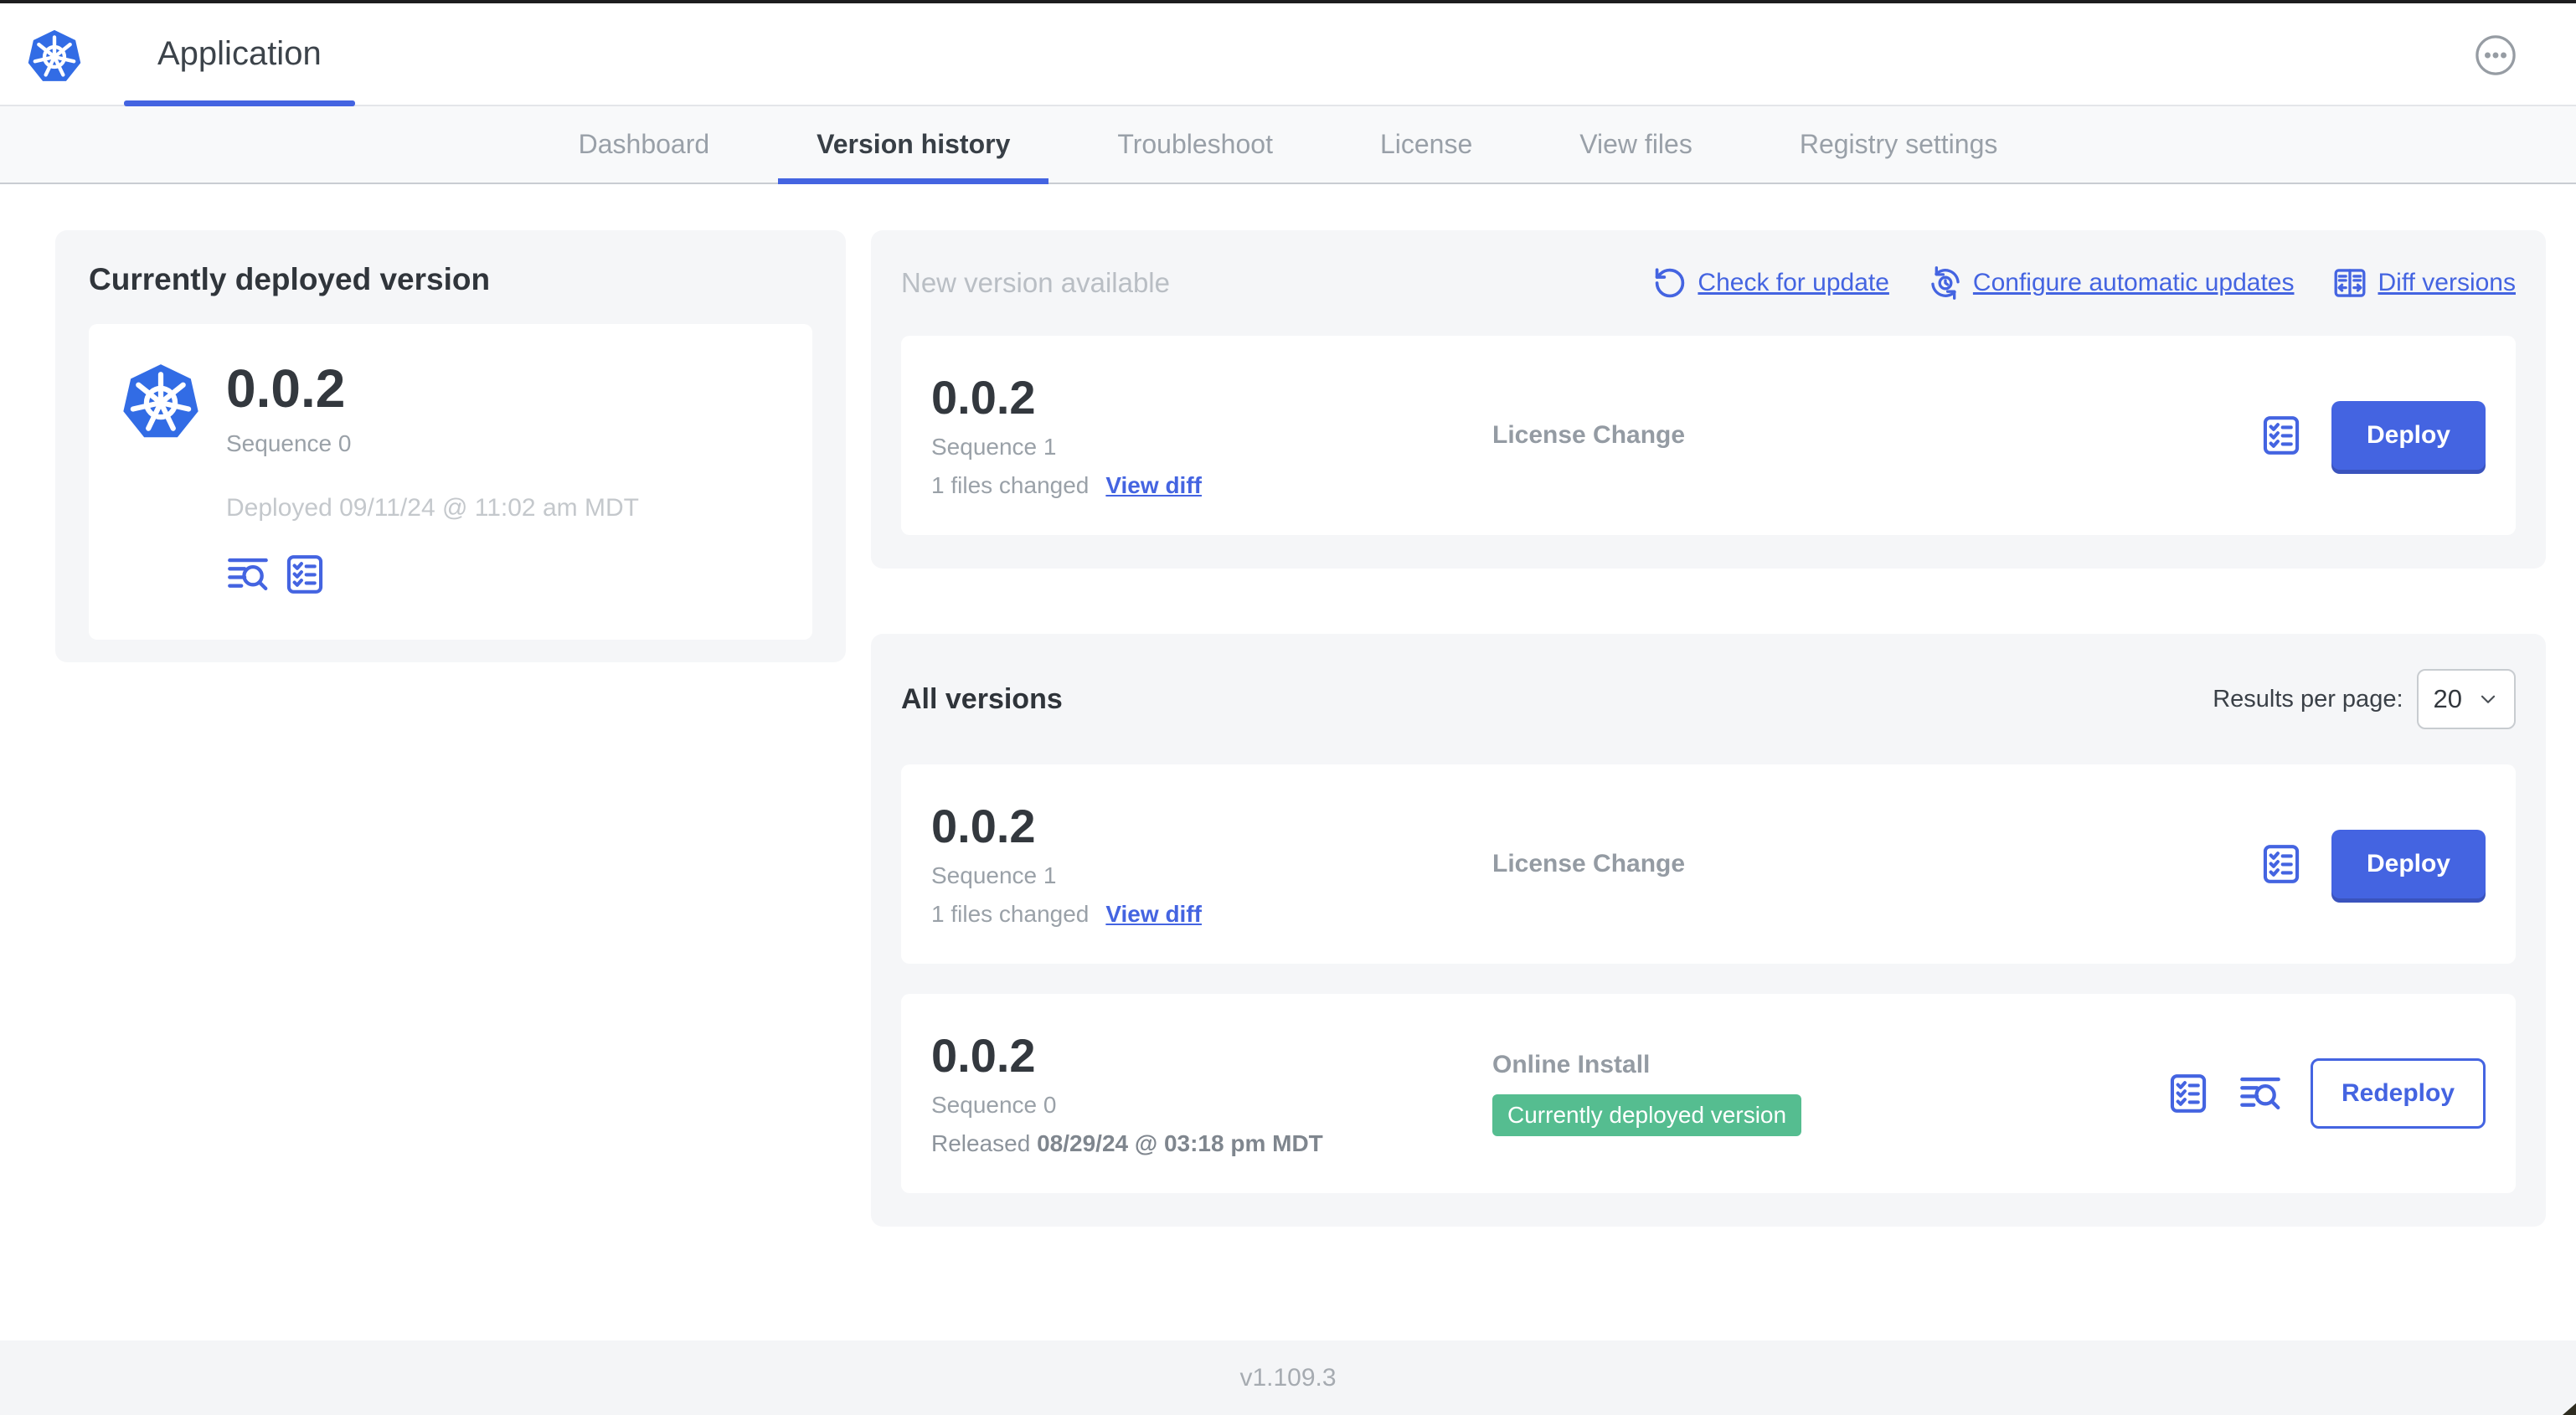  What do you see at coordinates (2133, 282) in the screenshot?
I see `configure-automatic-updates-label: Configure automatic updates` at bounding box center [2133, 282].